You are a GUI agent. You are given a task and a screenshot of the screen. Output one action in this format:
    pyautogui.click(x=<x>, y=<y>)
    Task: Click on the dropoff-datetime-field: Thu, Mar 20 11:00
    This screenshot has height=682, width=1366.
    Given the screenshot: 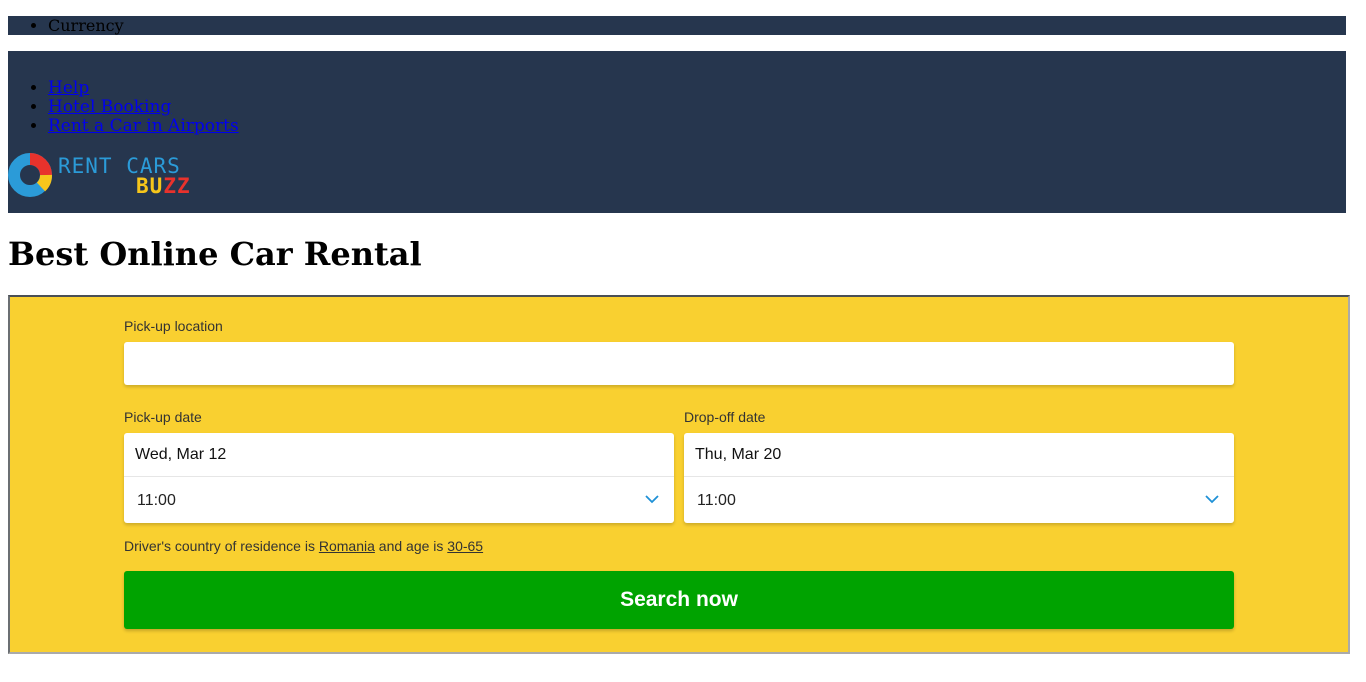 What is the action you would take?
    pyautogui.click(x=959, y=478)
    